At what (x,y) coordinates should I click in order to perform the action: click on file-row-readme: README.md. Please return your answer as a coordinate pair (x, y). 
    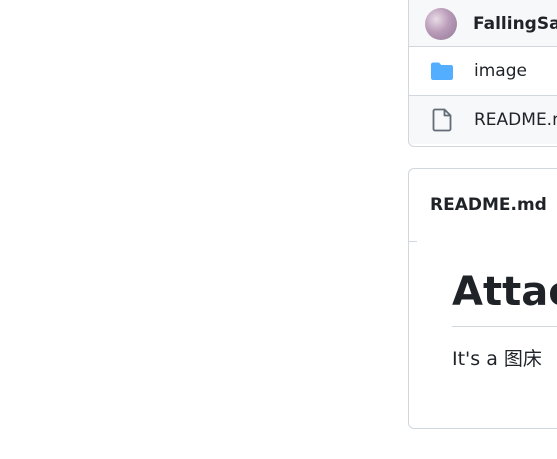
    Looking at the image, I should click on (483, 120).